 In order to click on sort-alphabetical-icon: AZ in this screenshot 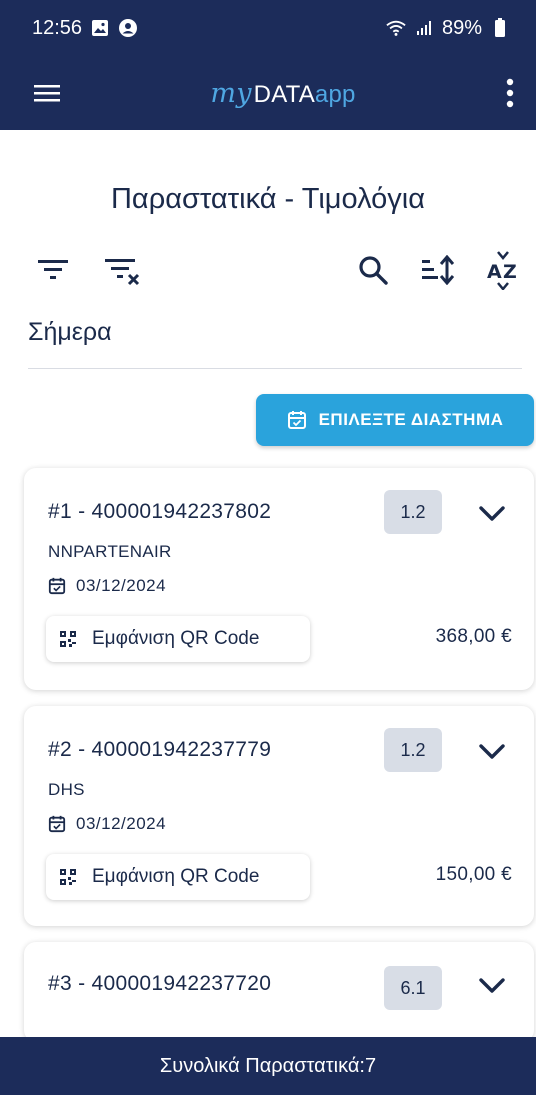, I will do `click(503, 270)`.